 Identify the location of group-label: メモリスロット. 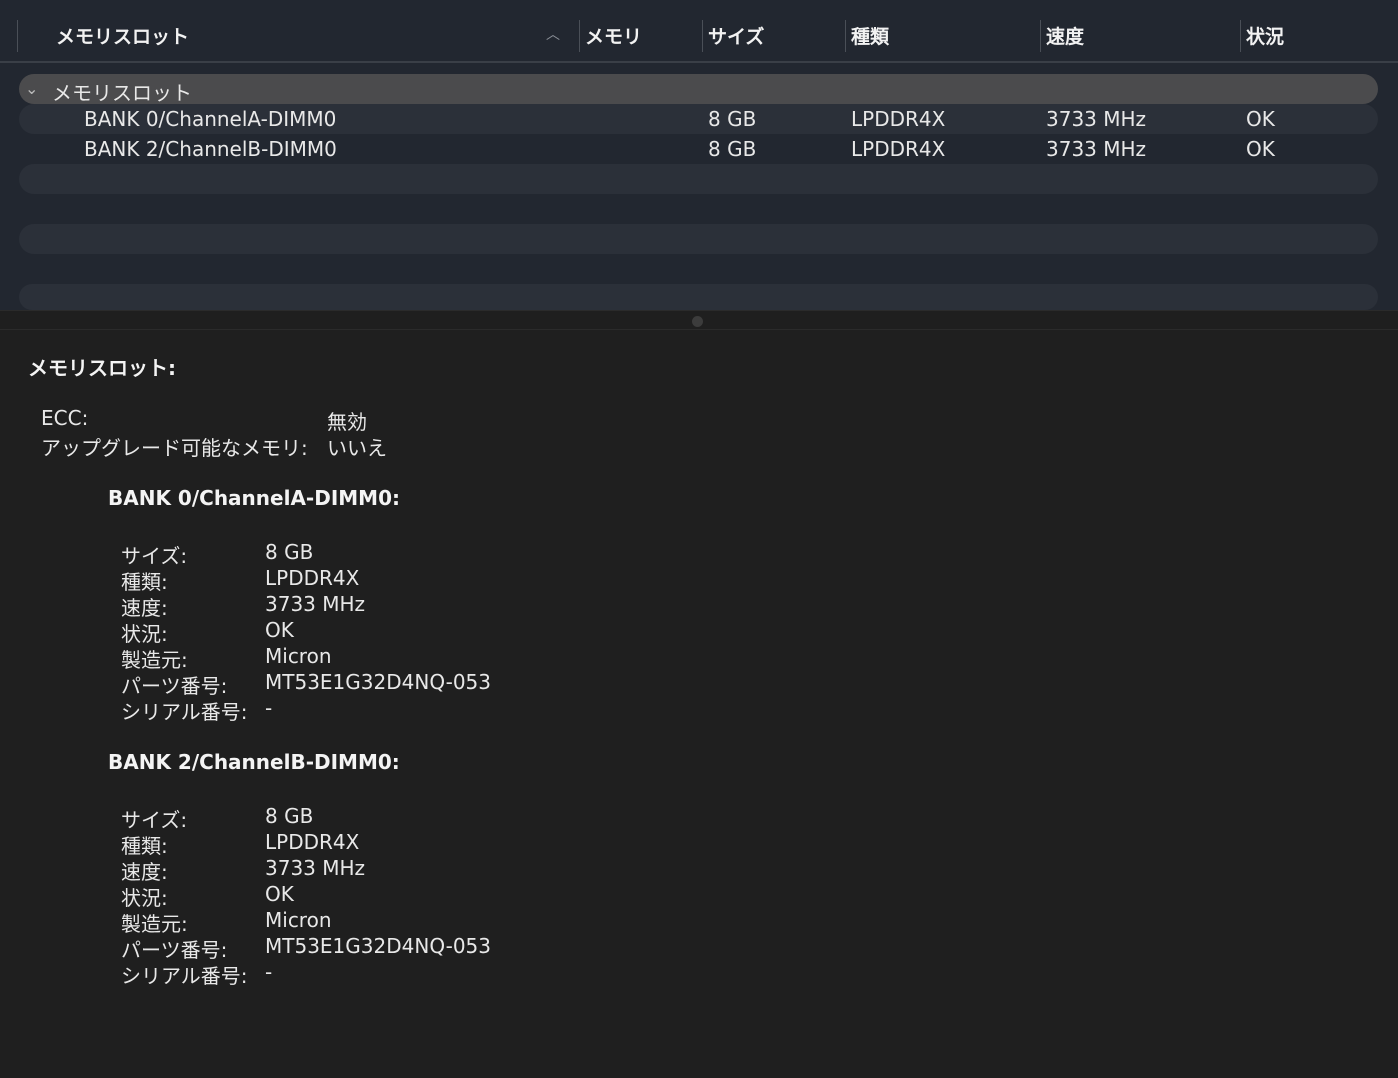
(122, 93).